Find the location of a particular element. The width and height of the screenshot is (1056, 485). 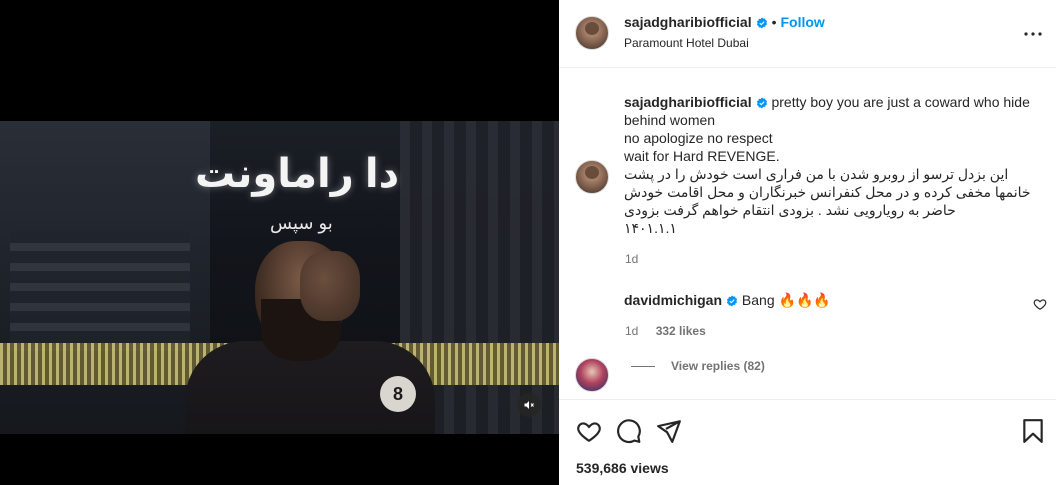

location-link: Paramount Hotel Dubai is located at coordinates (686, 43).